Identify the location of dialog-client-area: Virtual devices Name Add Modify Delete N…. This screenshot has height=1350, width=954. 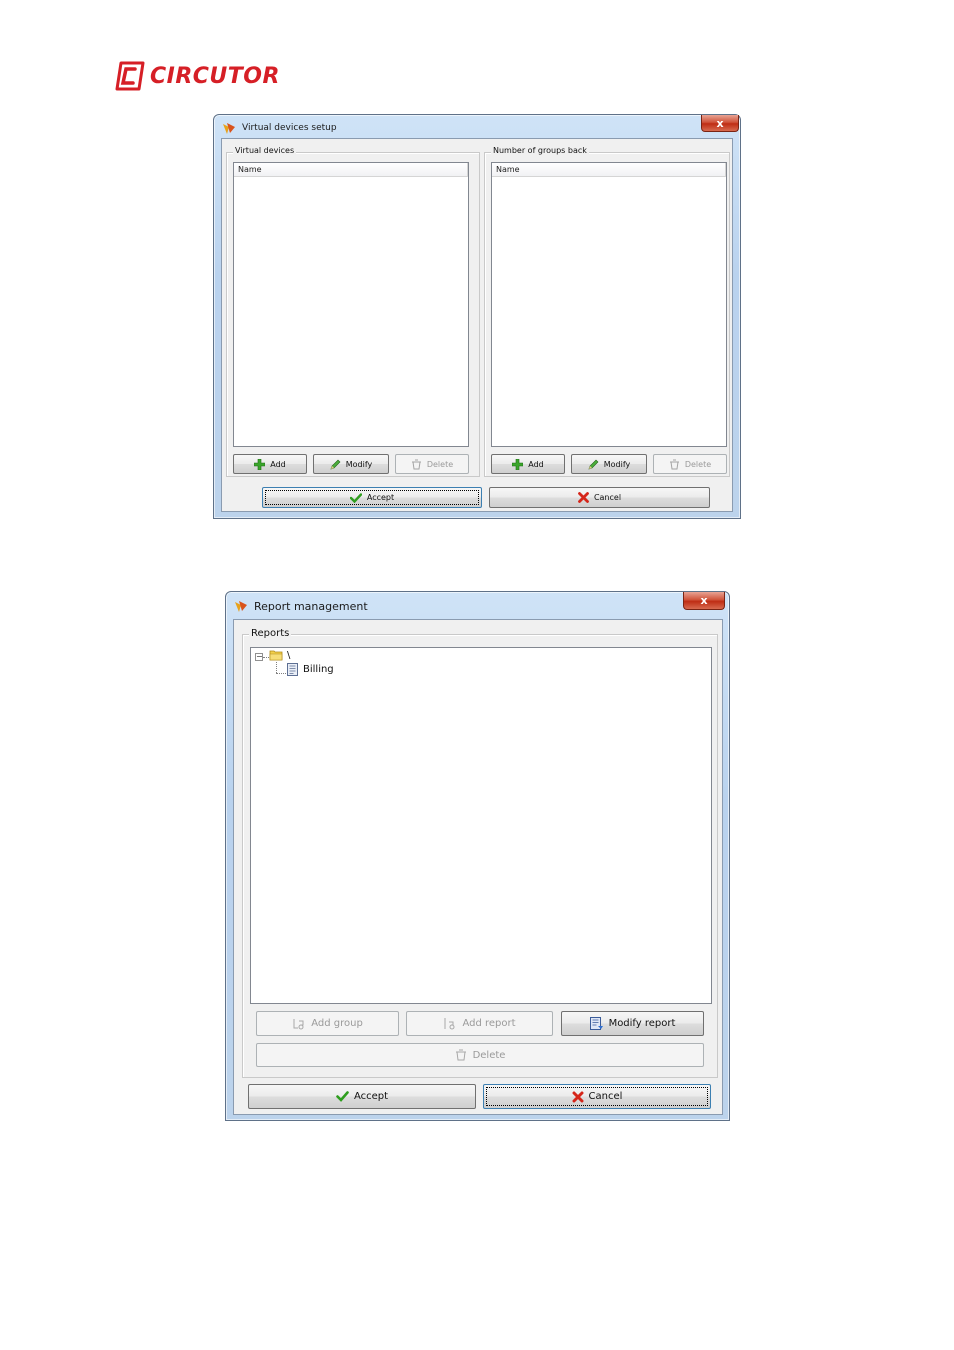
(477, 325).